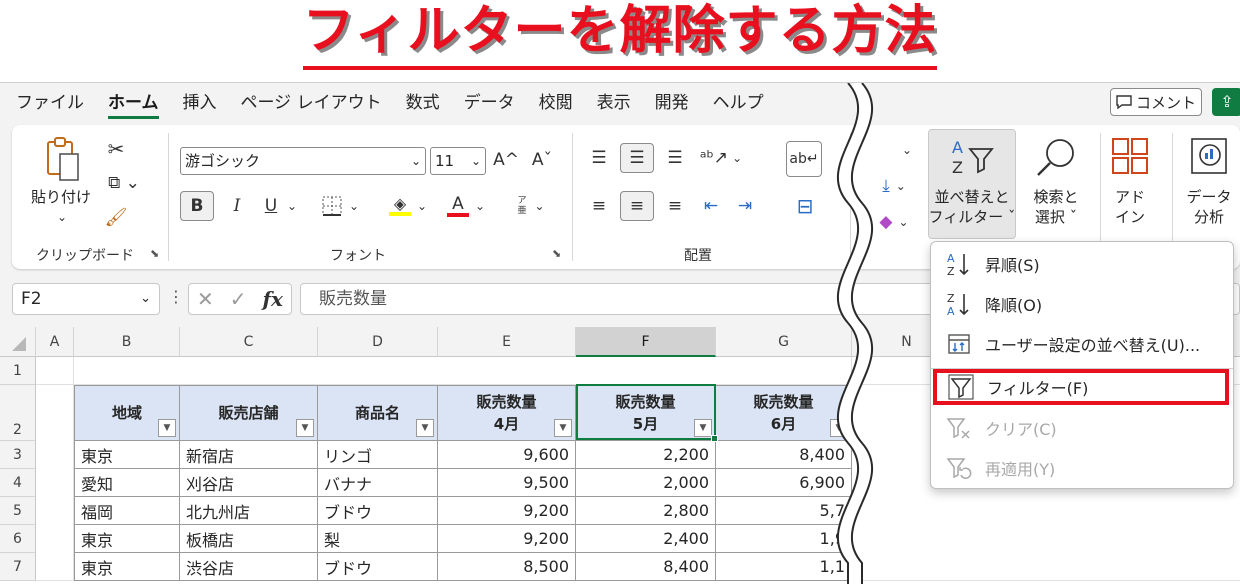 The height and width of the screenshot is (584, 1240). I want to click on tab-formulas: 数式, so click(423, 103).